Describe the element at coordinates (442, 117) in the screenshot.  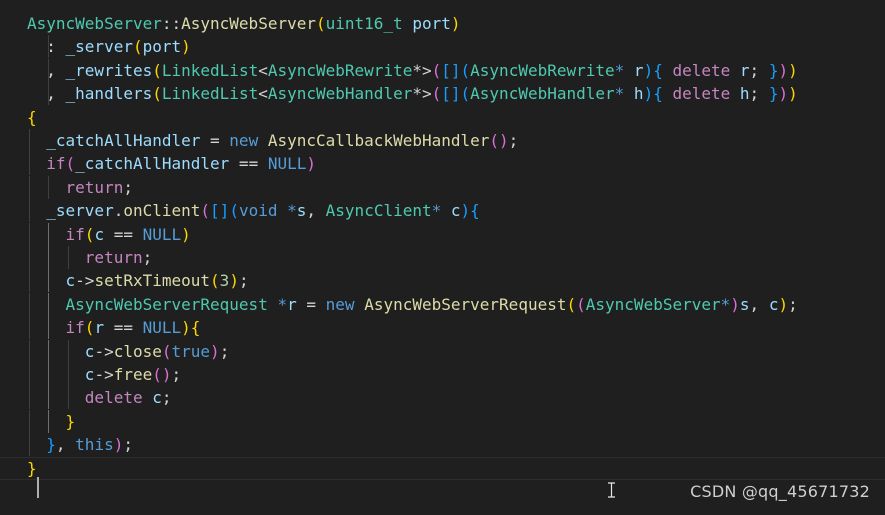
I see `code-line: {` at that location.